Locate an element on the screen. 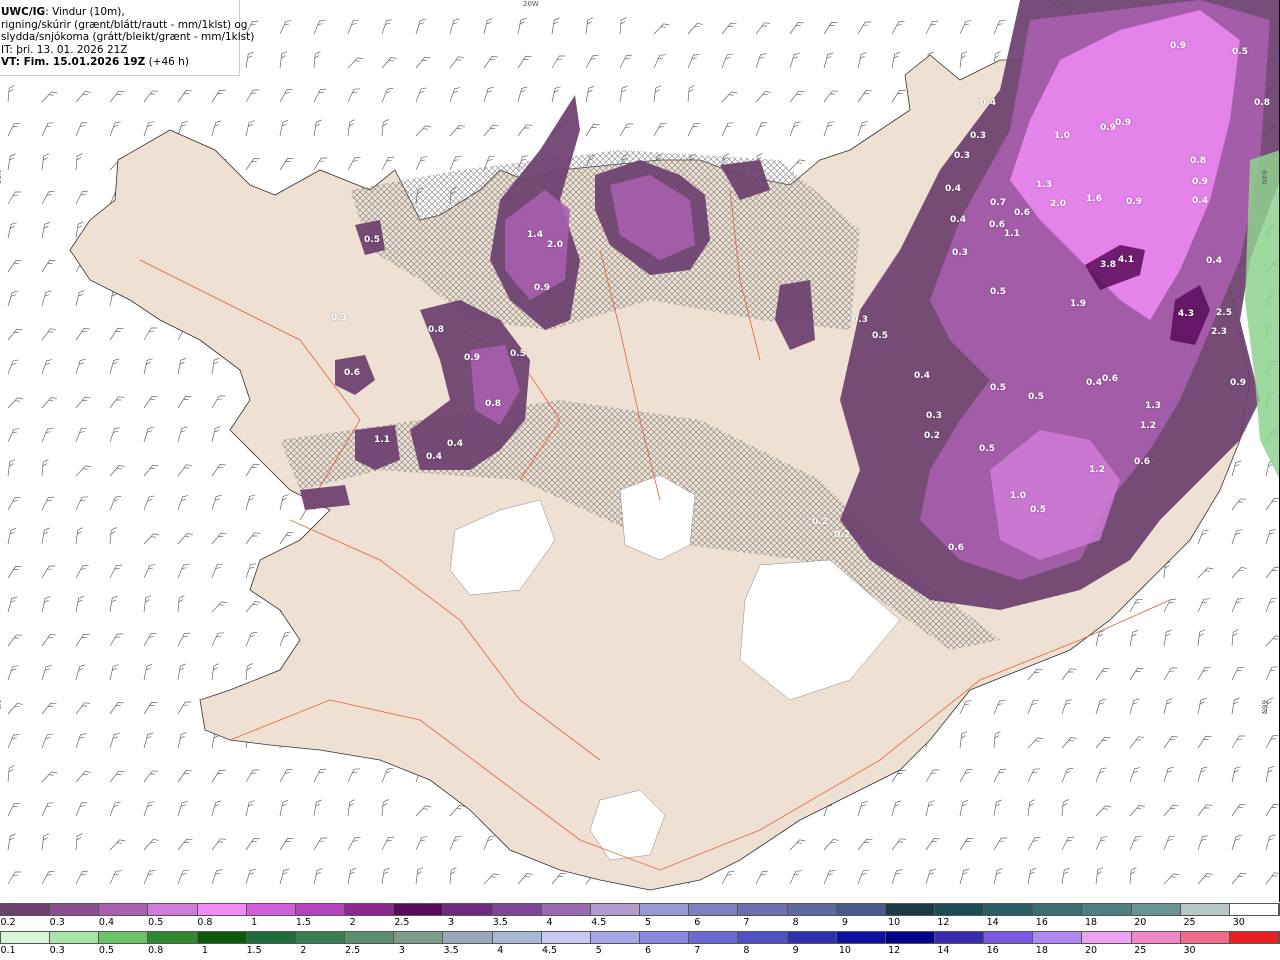  precip-value-label: 1.6 is located at coordinates (1094, 199).